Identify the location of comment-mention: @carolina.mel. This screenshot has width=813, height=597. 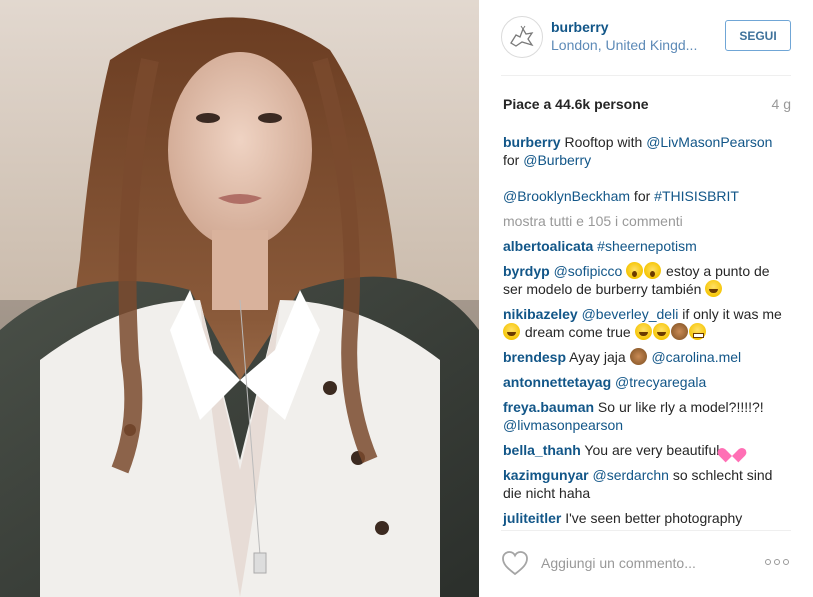
(696, 357).